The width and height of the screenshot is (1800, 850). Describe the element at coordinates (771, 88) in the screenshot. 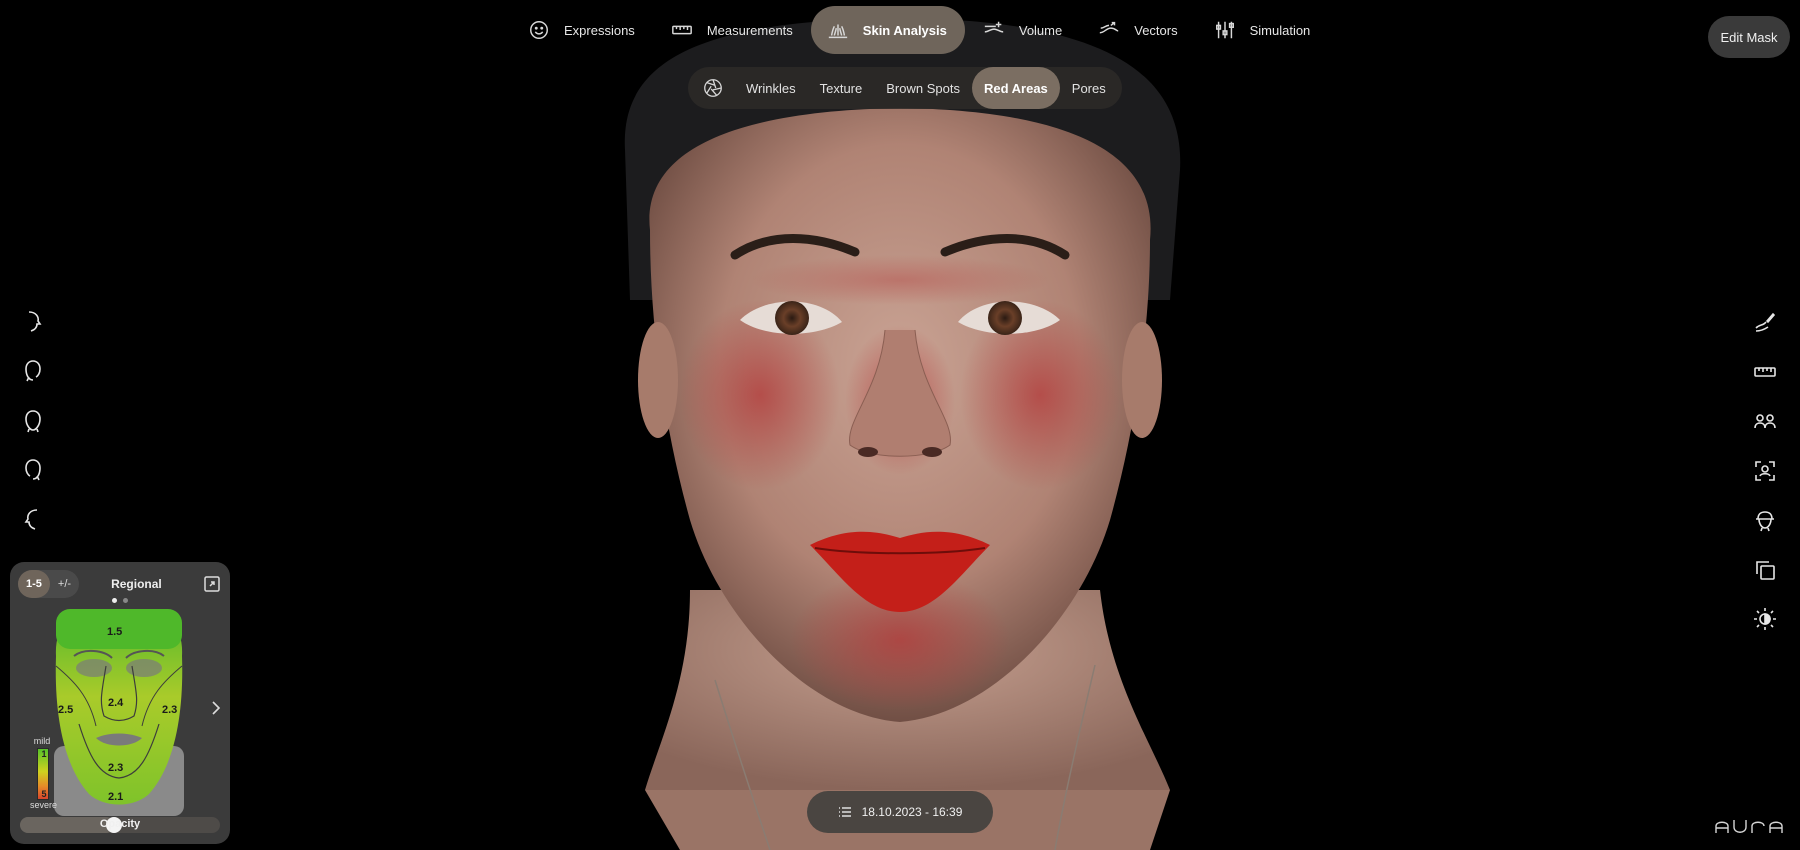

I see `tab-wrinkles: Wrinkles` at that location.